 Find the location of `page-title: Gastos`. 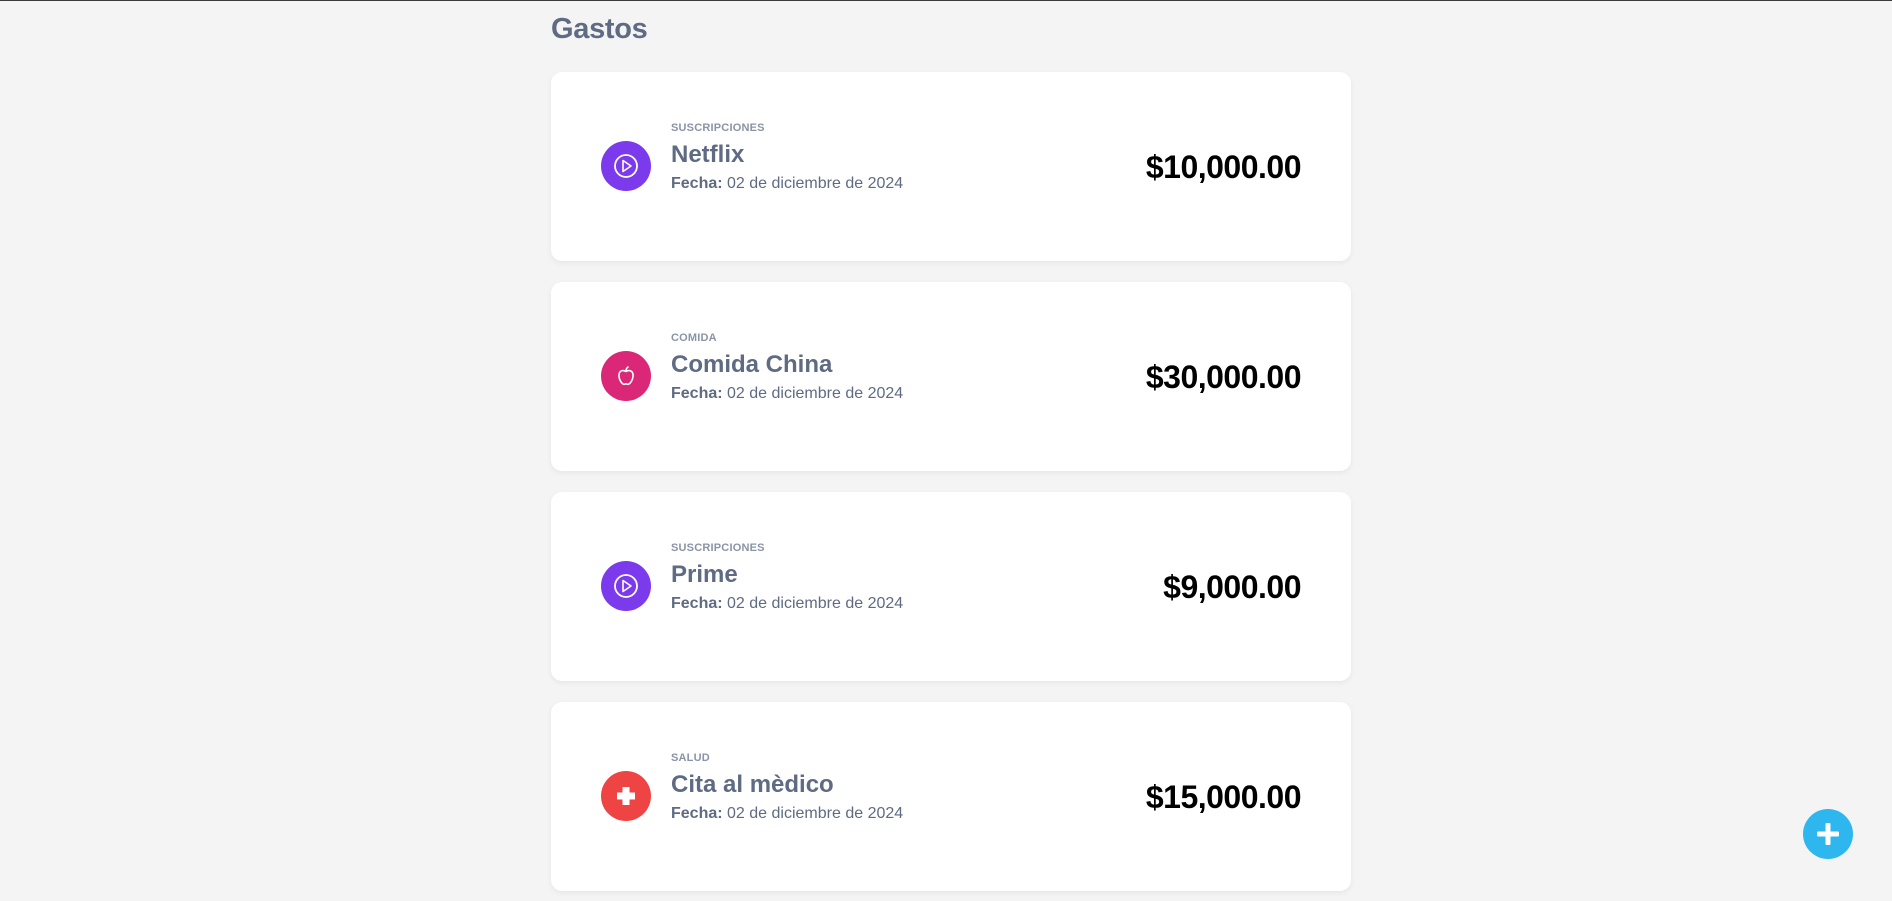

page-title: Gastos is located at coordinates (599, 29).